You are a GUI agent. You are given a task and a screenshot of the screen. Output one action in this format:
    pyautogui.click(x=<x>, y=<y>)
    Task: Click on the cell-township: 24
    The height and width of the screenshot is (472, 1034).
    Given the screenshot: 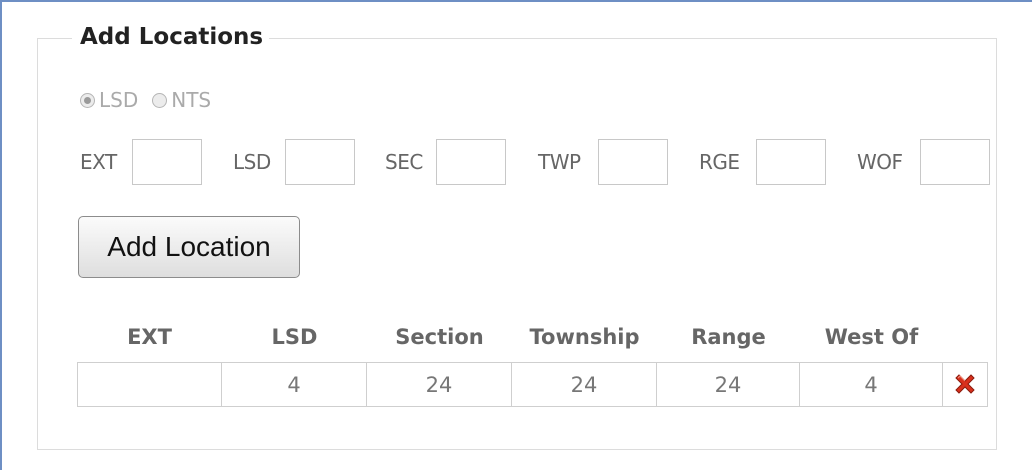 What is the action you would take?
    pyautogui.click(x=584, y=384)
    